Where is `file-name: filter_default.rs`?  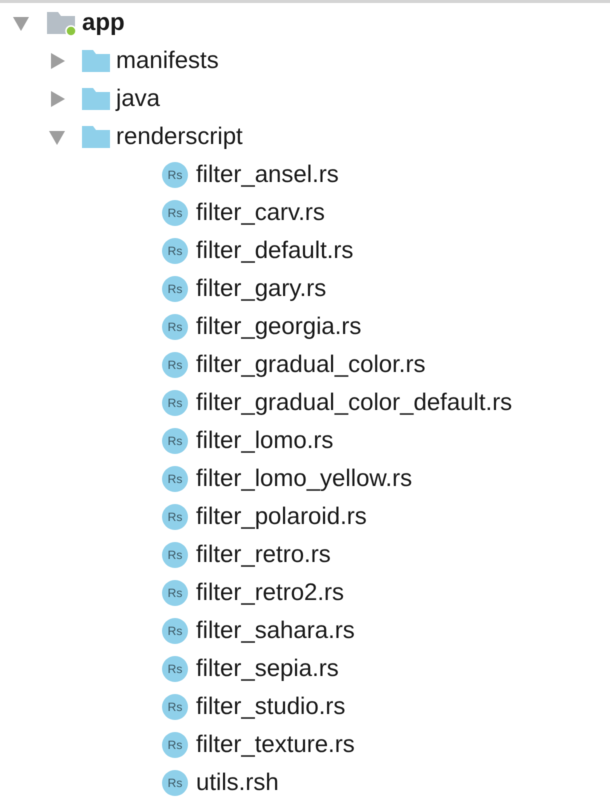
file-name: filter_default.rs is located at coordinates (275, 251).